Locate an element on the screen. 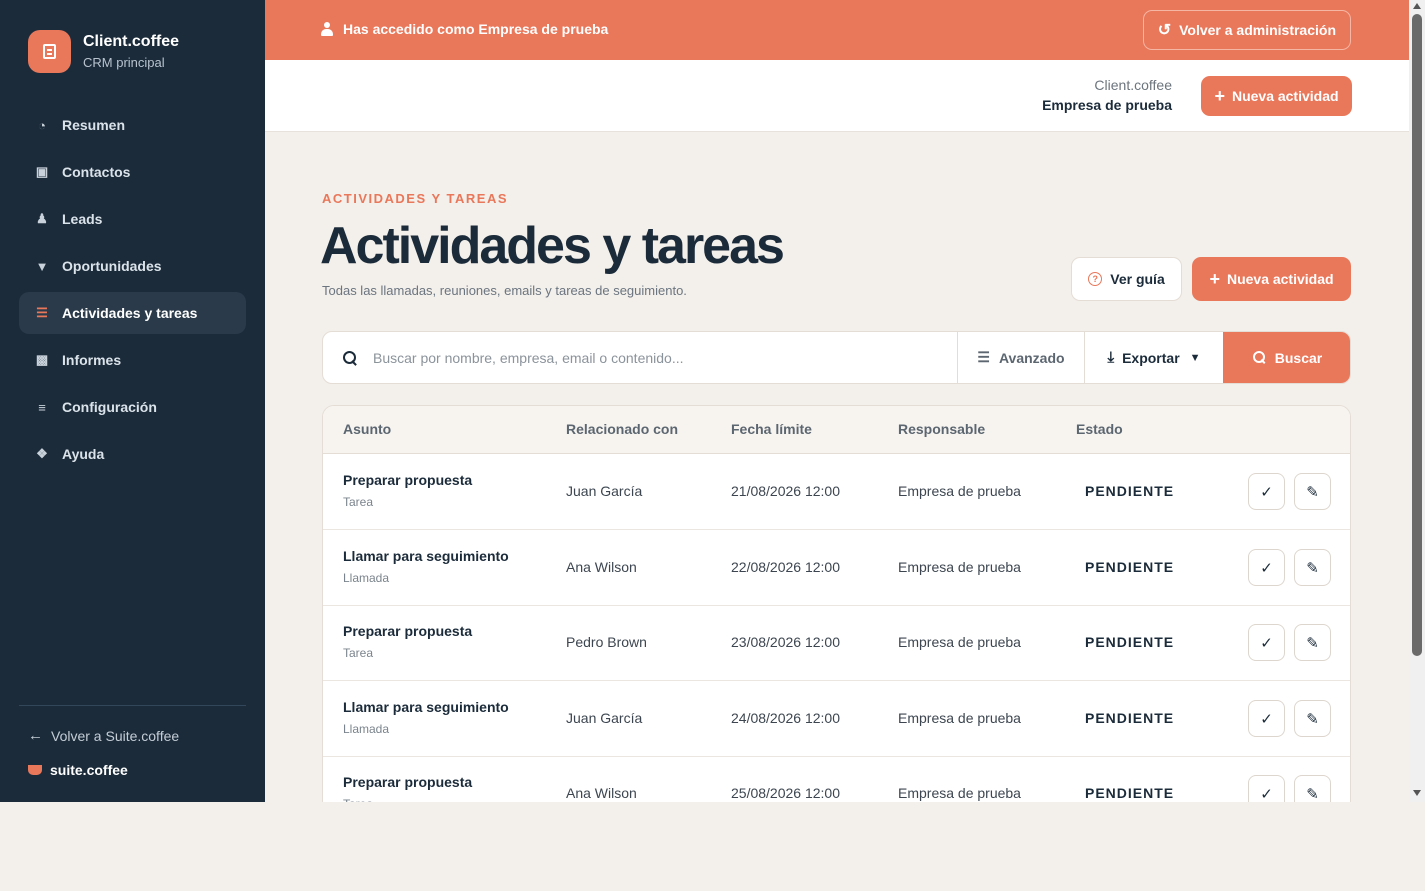 The image size is (1425, 891). sidebar-item-label: Ayuda is located at coordinates (83, 454).